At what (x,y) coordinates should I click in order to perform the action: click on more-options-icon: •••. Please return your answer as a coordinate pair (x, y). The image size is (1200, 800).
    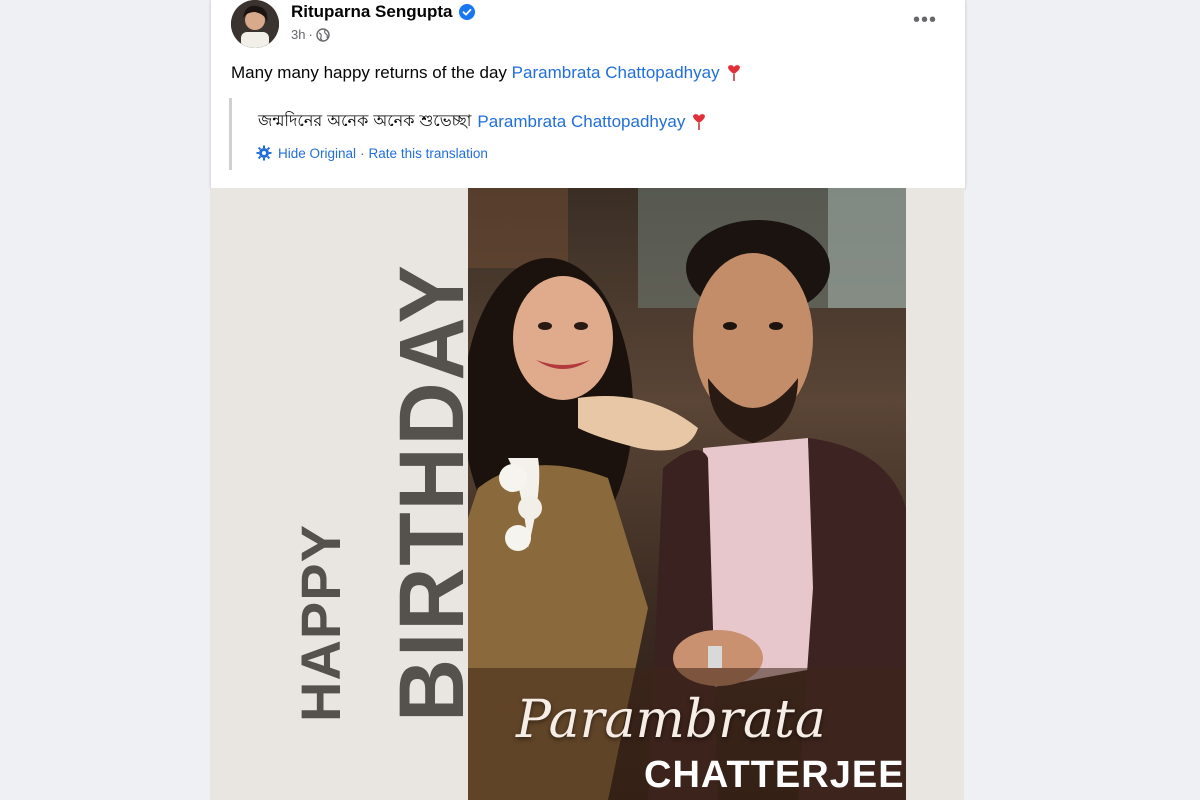
    Looking at the image, I should click on (925, 20).